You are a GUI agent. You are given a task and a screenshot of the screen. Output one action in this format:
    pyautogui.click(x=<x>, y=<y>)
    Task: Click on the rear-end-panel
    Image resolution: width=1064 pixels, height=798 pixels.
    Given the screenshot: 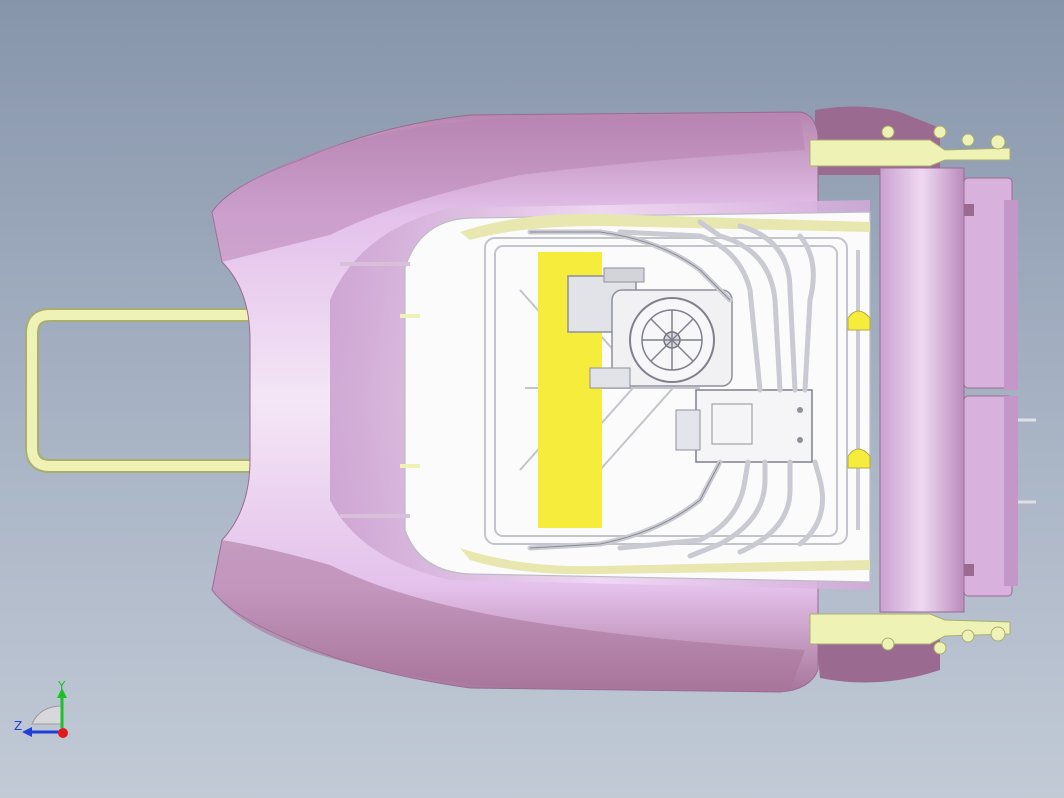 What is the action you would take?
    pyautogui.click(x=957, y=390)
    